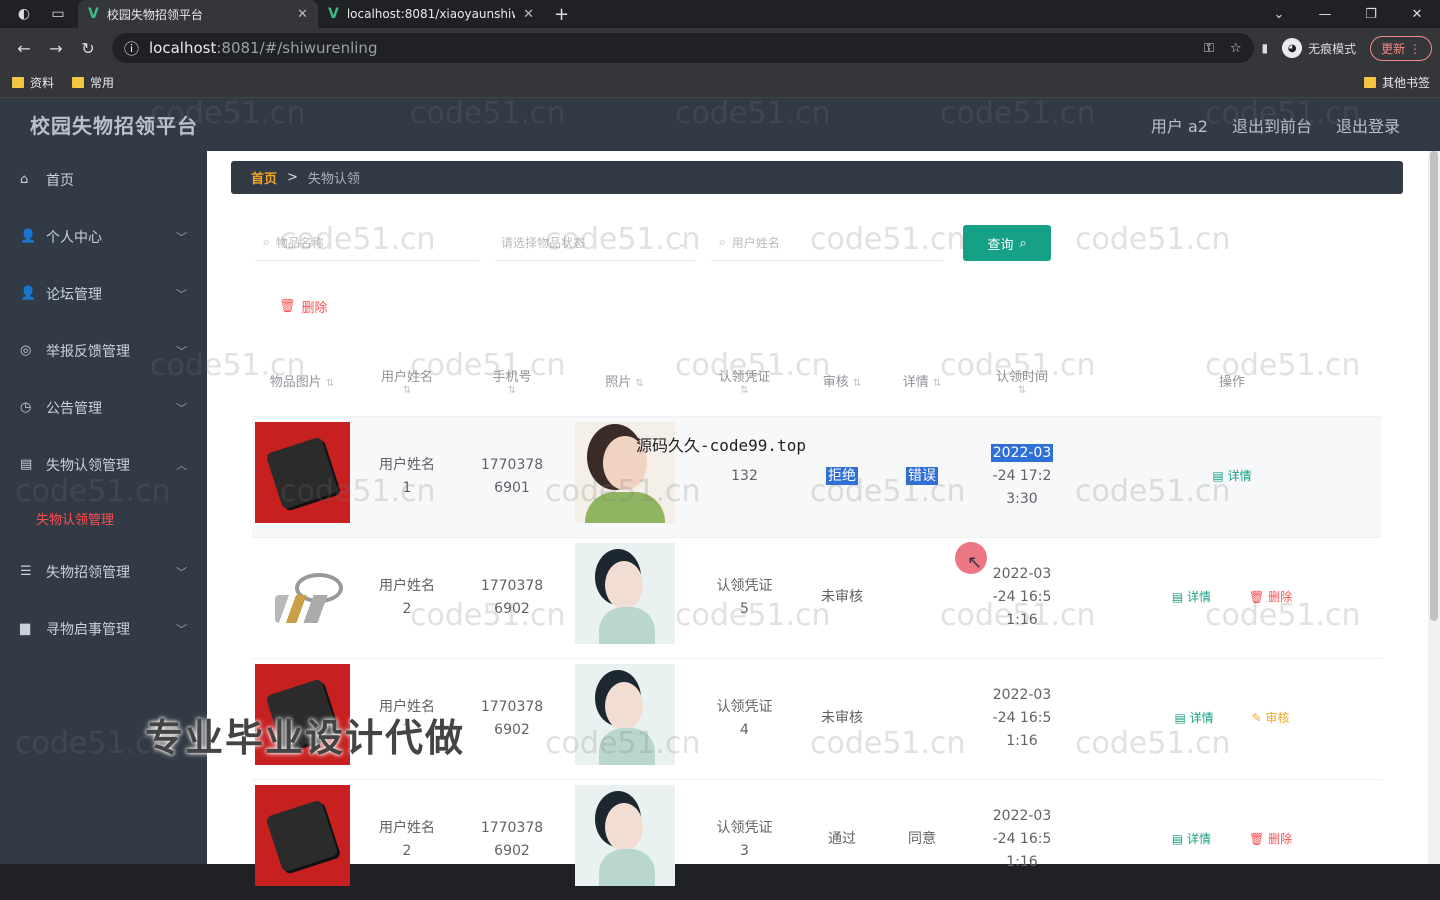 Image resolution: width=1440 pixels, height=900 pixels. I want to click on other-bookmarks: 其他书签, so click(1396, 82).